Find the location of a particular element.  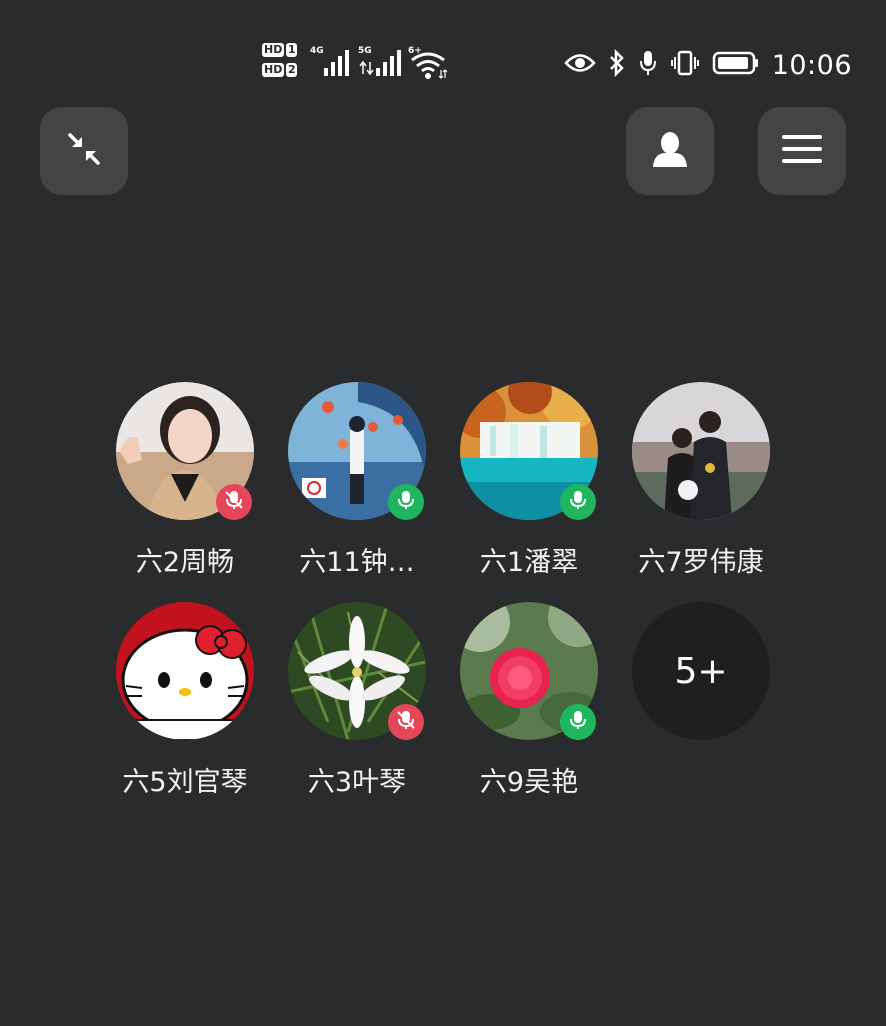

battery-icon is located at coordinates (736, 65).